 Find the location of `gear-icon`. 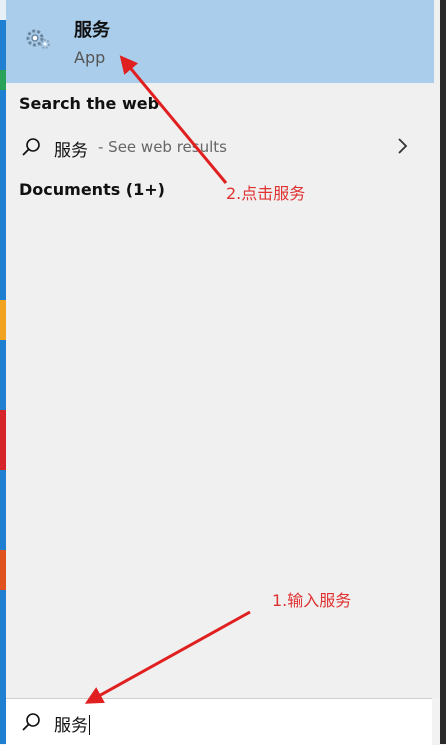

gear-icon is located at coordinates (38, 39).